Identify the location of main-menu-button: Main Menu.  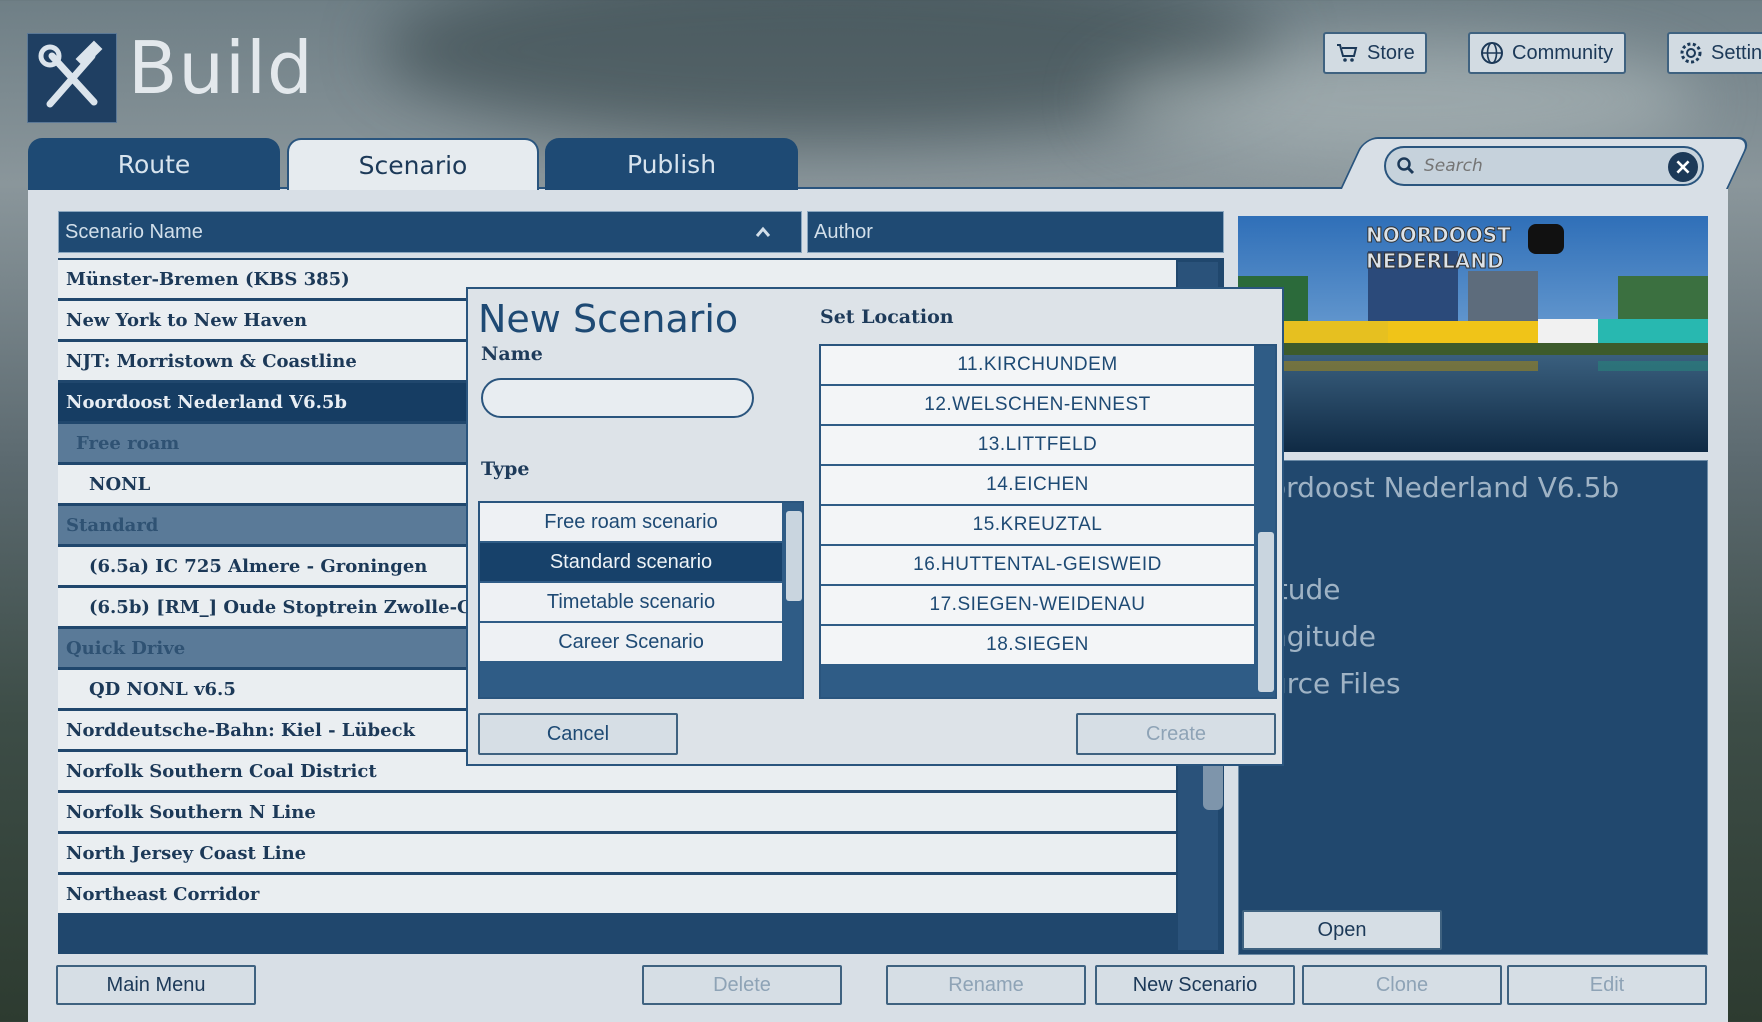
(156, 985).